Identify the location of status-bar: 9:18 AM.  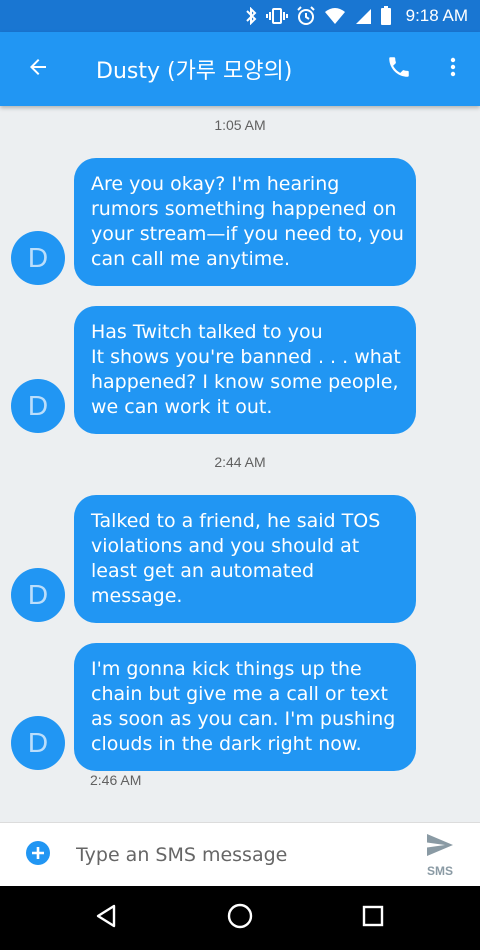
(240, 16).